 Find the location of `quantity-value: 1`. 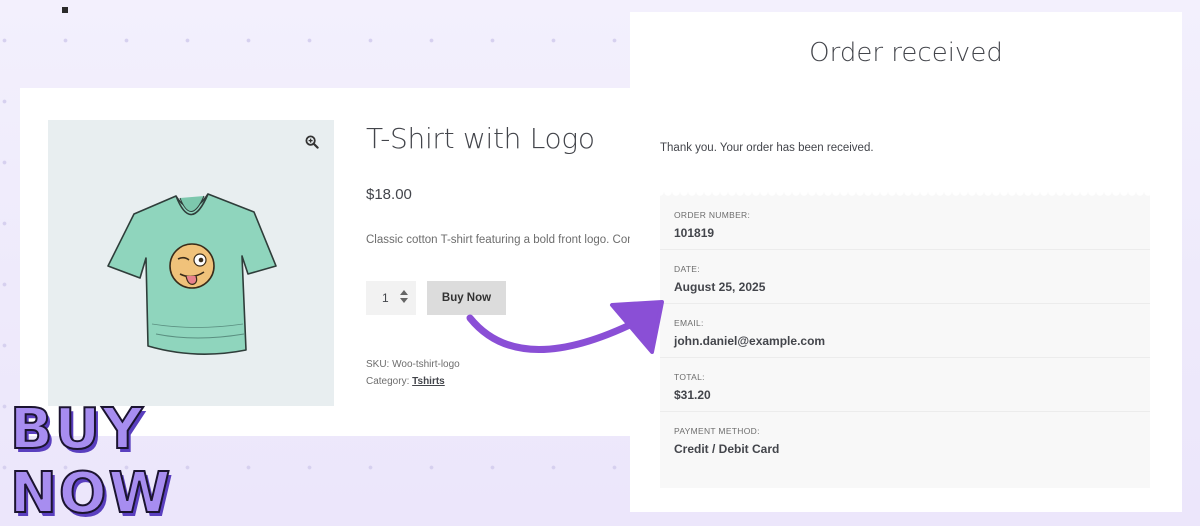

quantity-value: 1 is located at coordinates (385, 298).